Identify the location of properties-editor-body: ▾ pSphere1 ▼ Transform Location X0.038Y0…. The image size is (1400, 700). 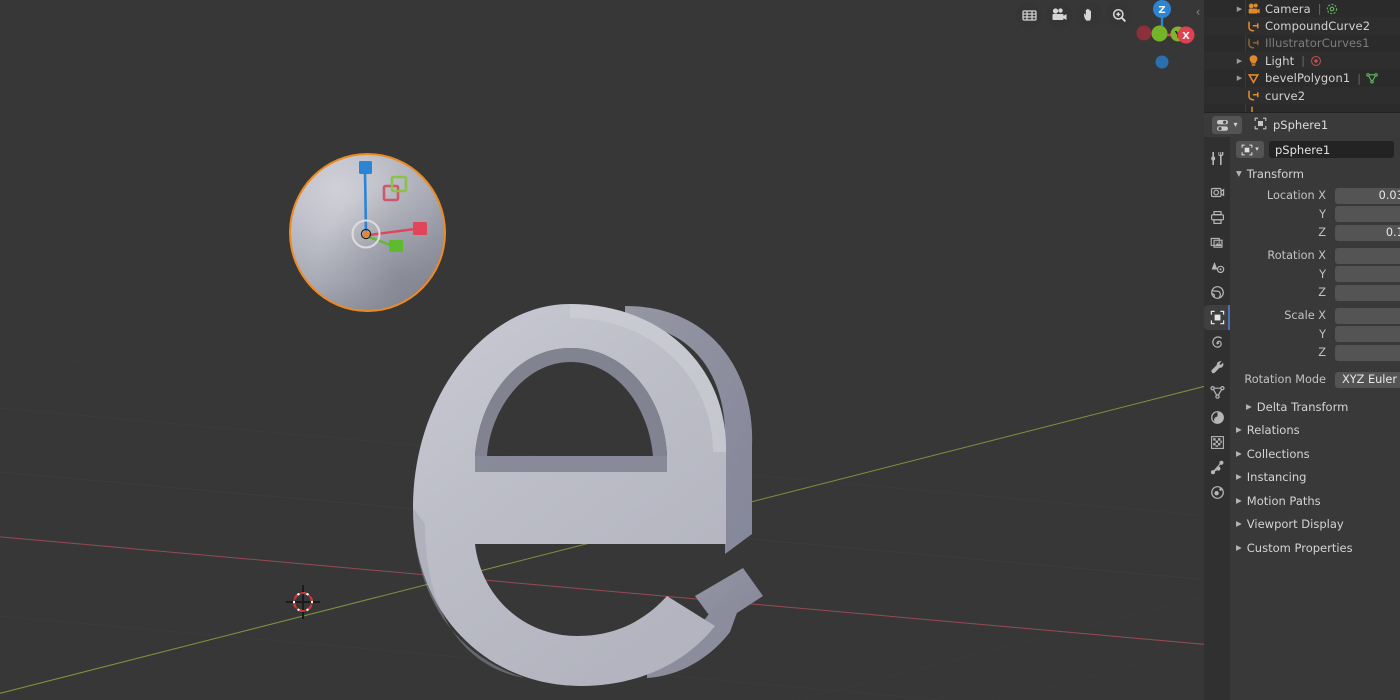
(1315, 418).